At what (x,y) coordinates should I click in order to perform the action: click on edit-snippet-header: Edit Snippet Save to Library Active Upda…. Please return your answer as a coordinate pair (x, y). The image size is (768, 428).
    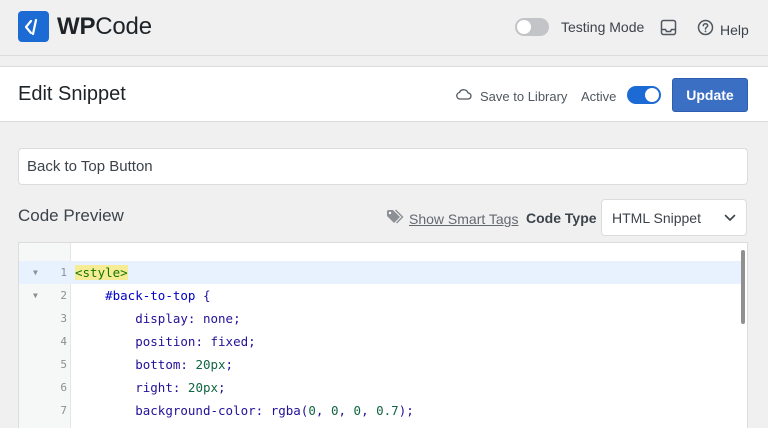
    Looking at the image, I should click on (384, 94).